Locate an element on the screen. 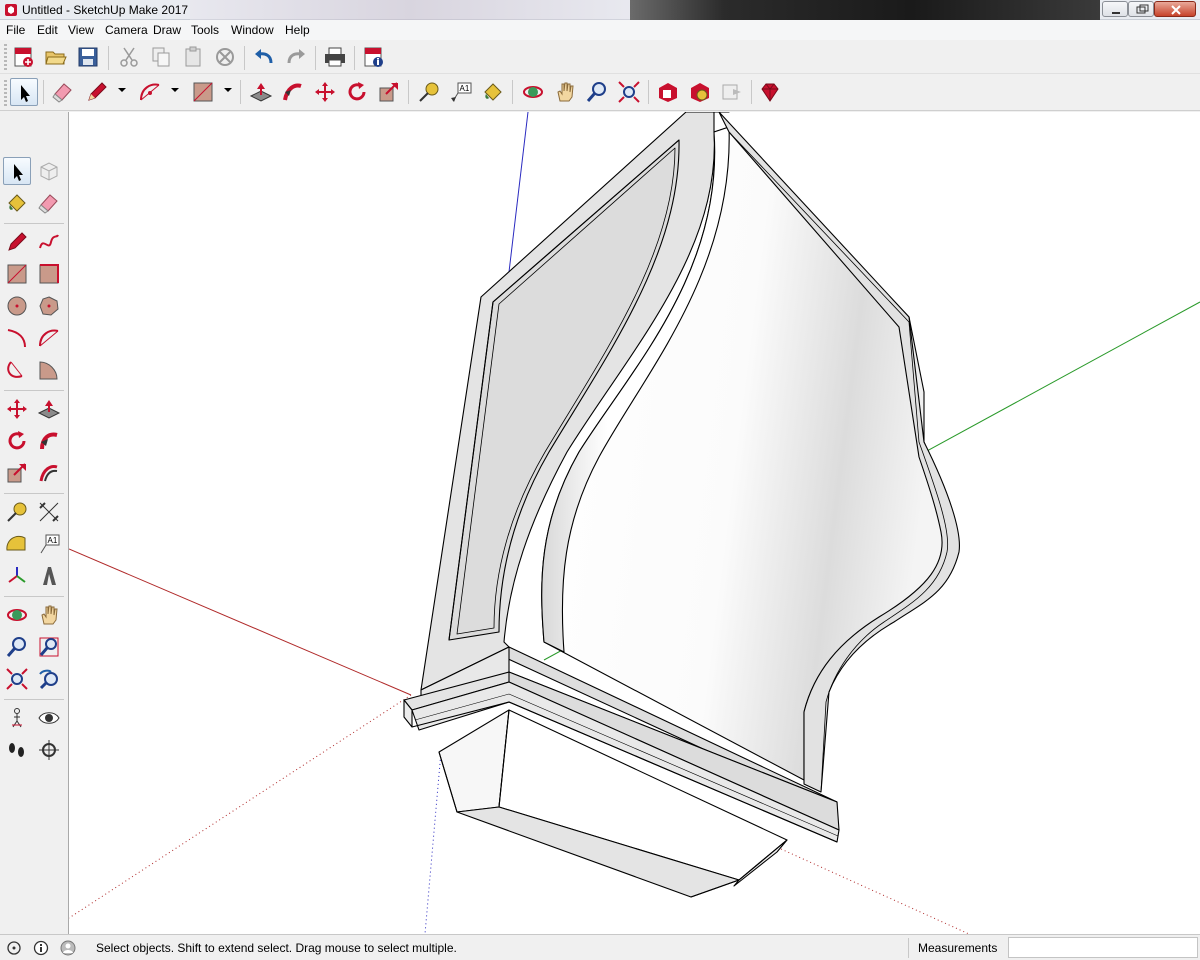  credits-info-icon is located at coordinates (41, 948).